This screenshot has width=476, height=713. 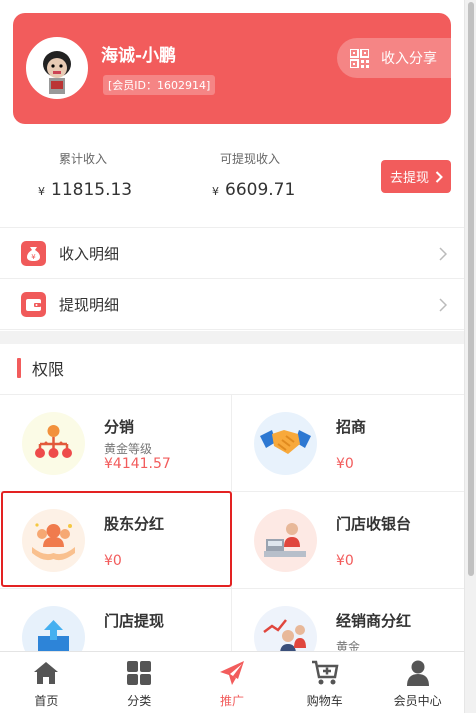 What do you see at coordinates (285, 443) in the screenshot?
I see `handshake-icon` at bounding box center [285, 443].